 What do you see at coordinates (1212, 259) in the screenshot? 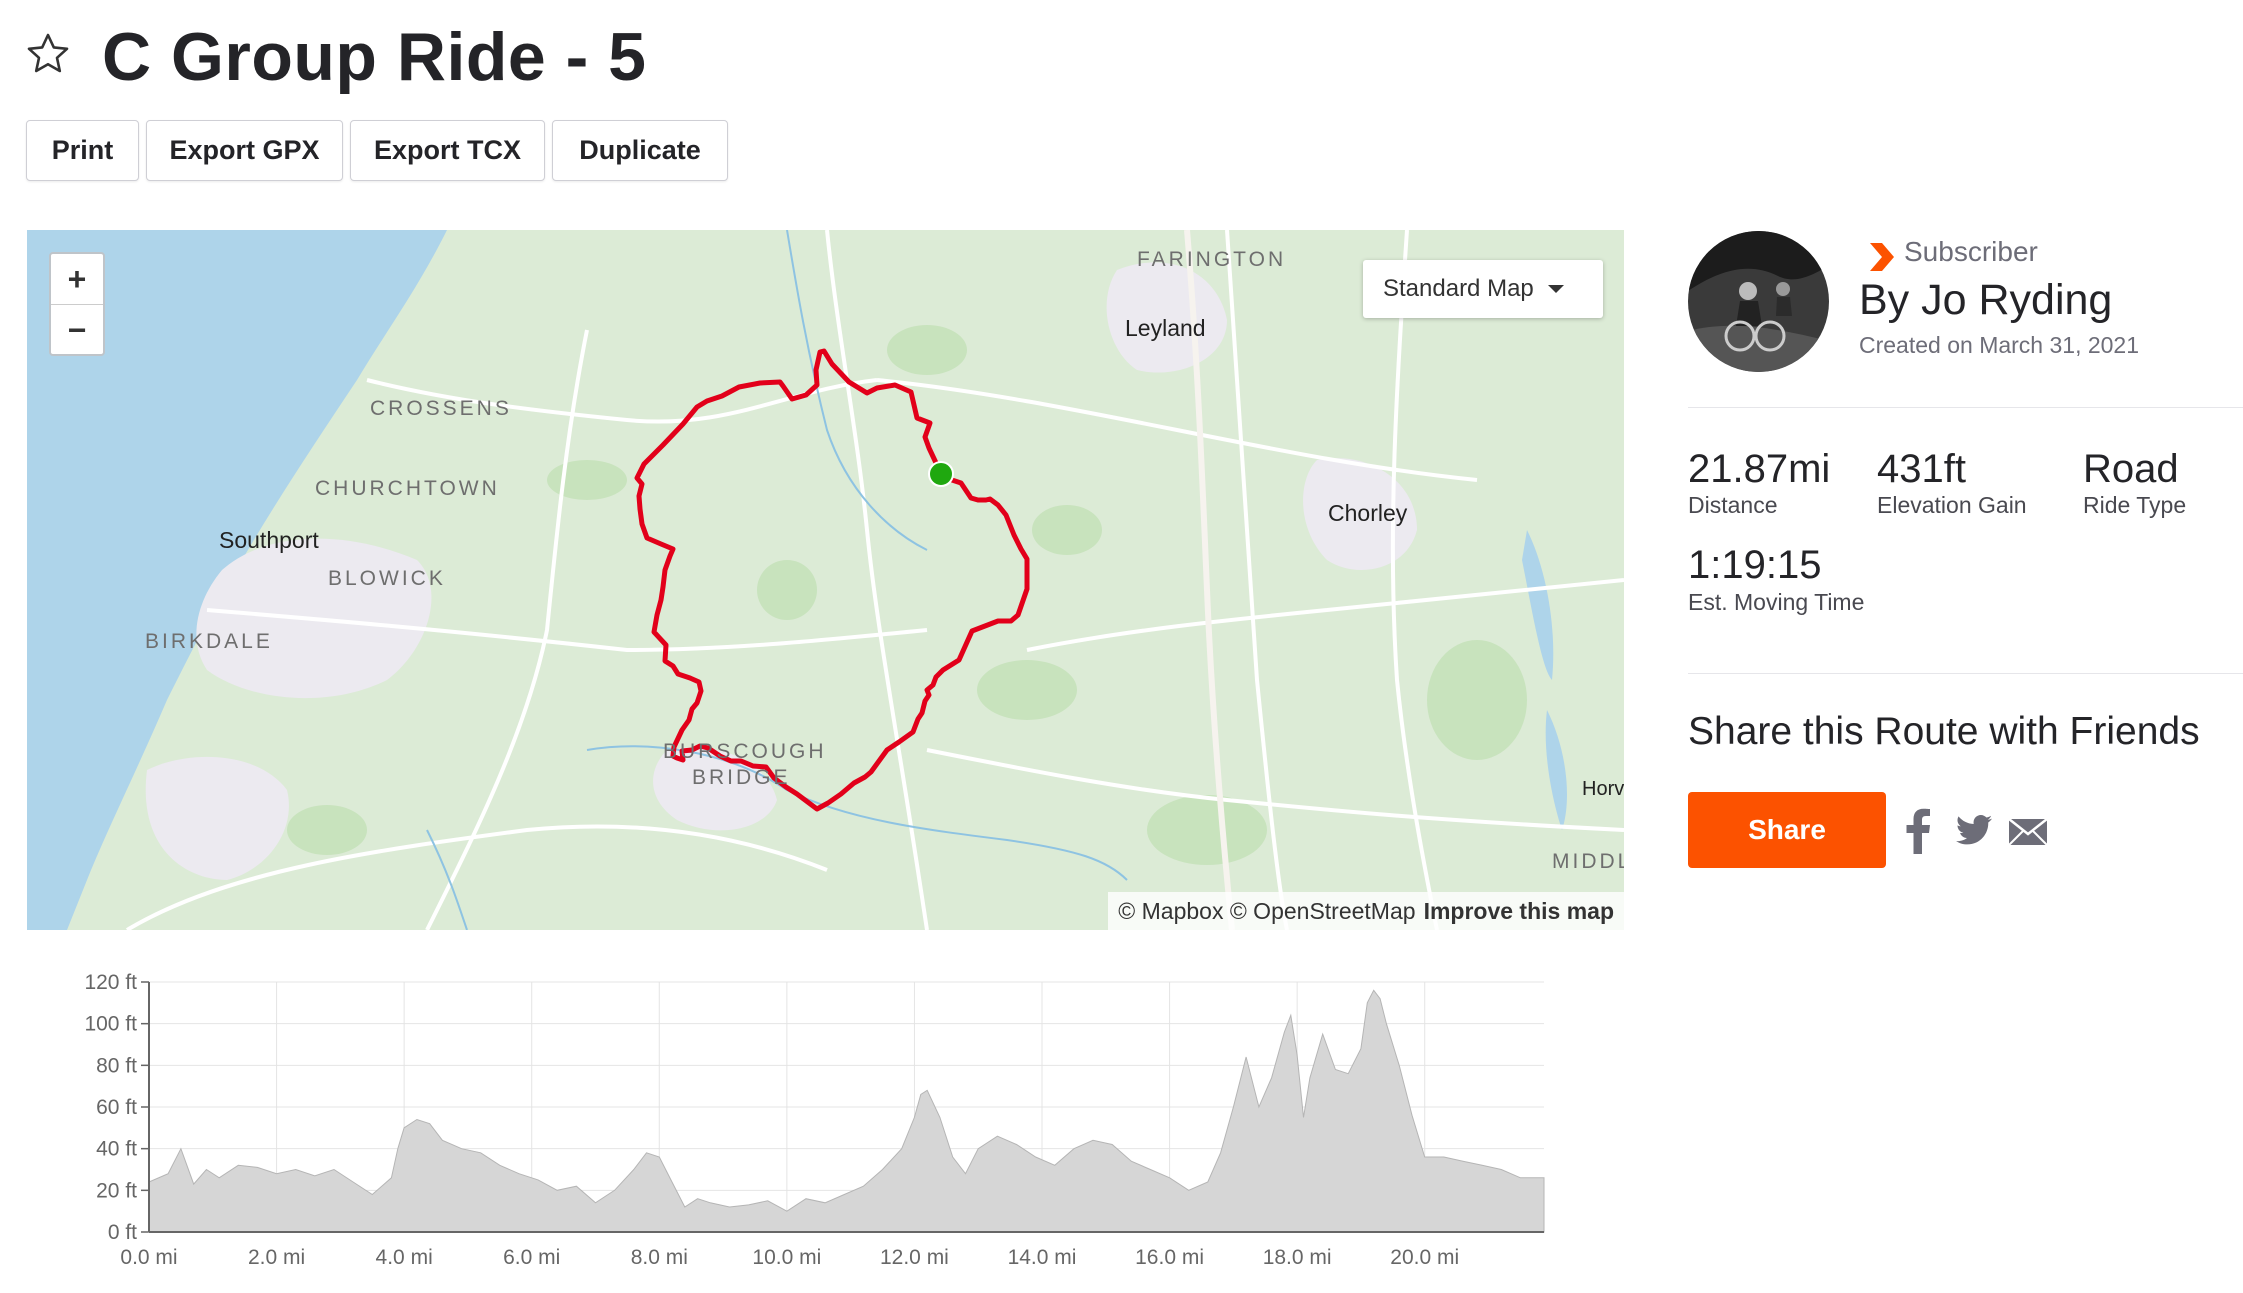
I see `map-label-farington: FARINGTON` at bounding box center [1212, 259].